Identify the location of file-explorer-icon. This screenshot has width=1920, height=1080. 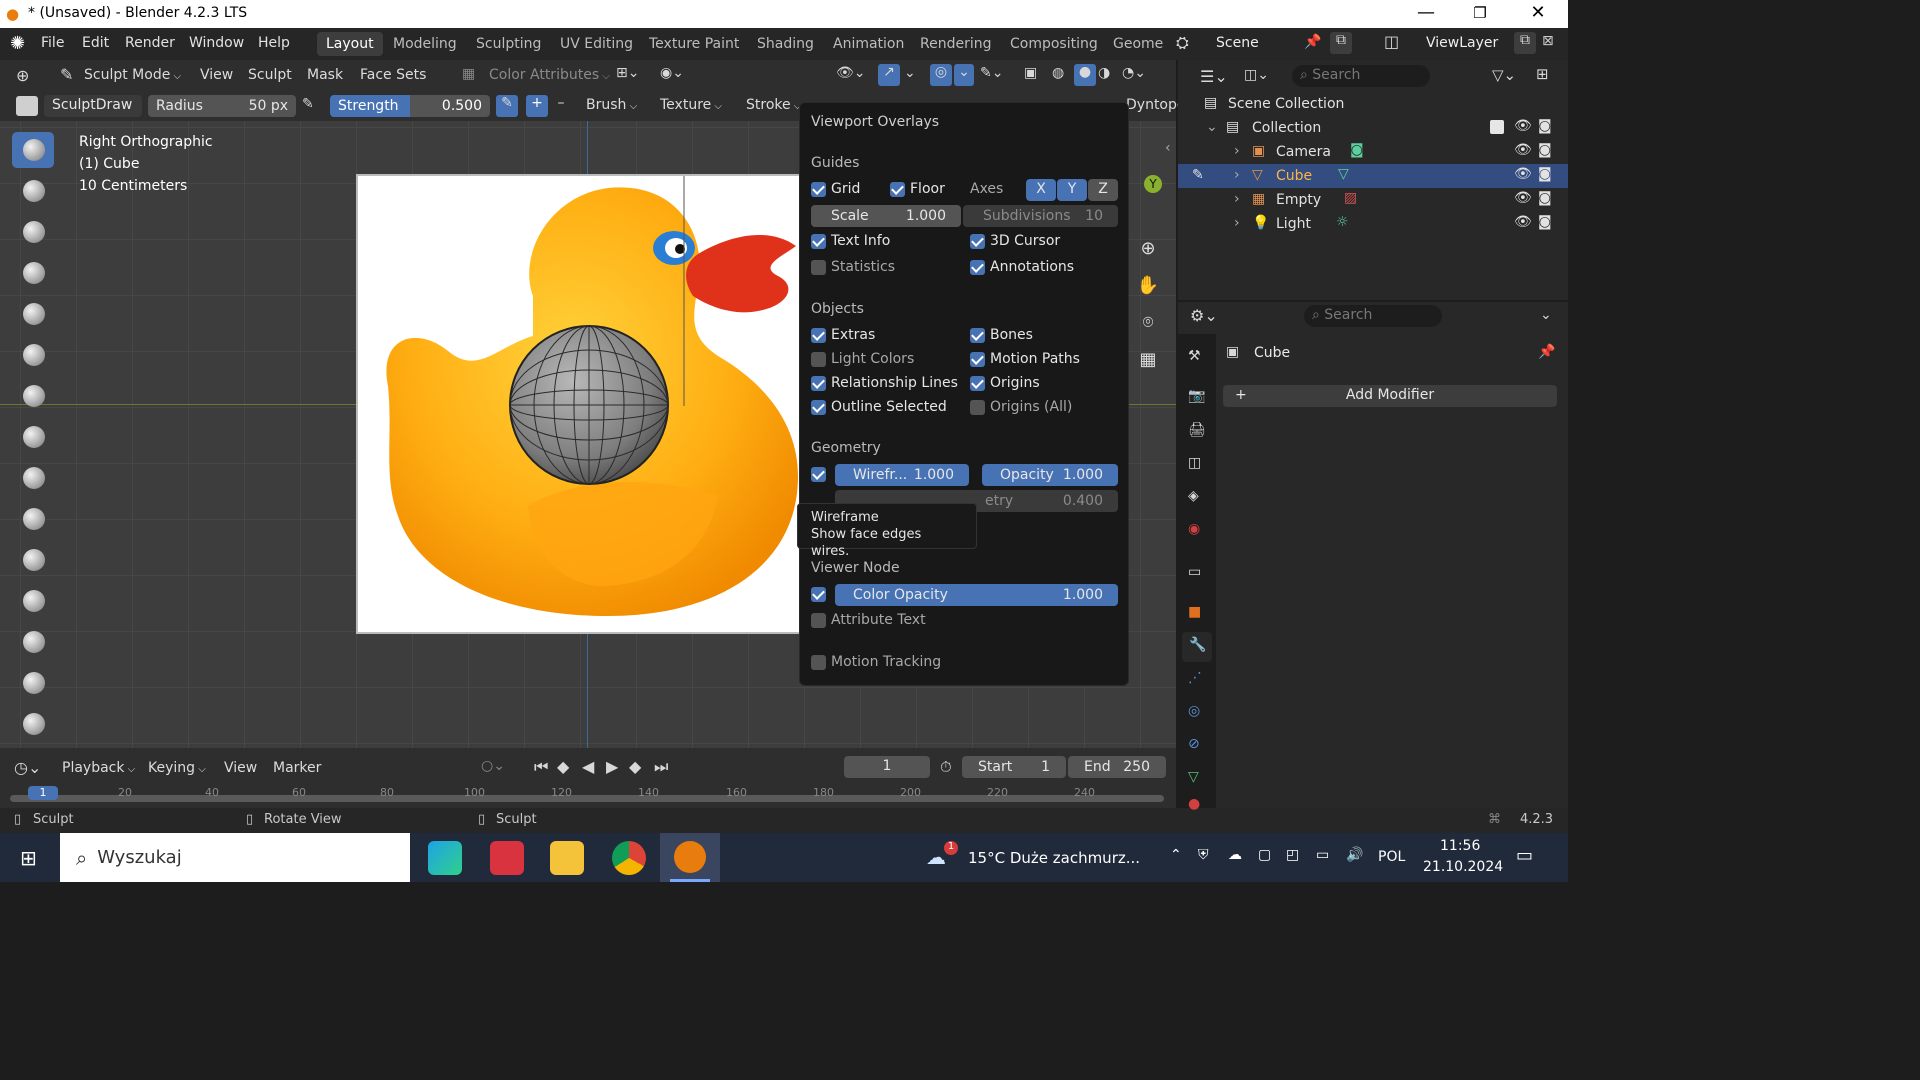
(567, 858).